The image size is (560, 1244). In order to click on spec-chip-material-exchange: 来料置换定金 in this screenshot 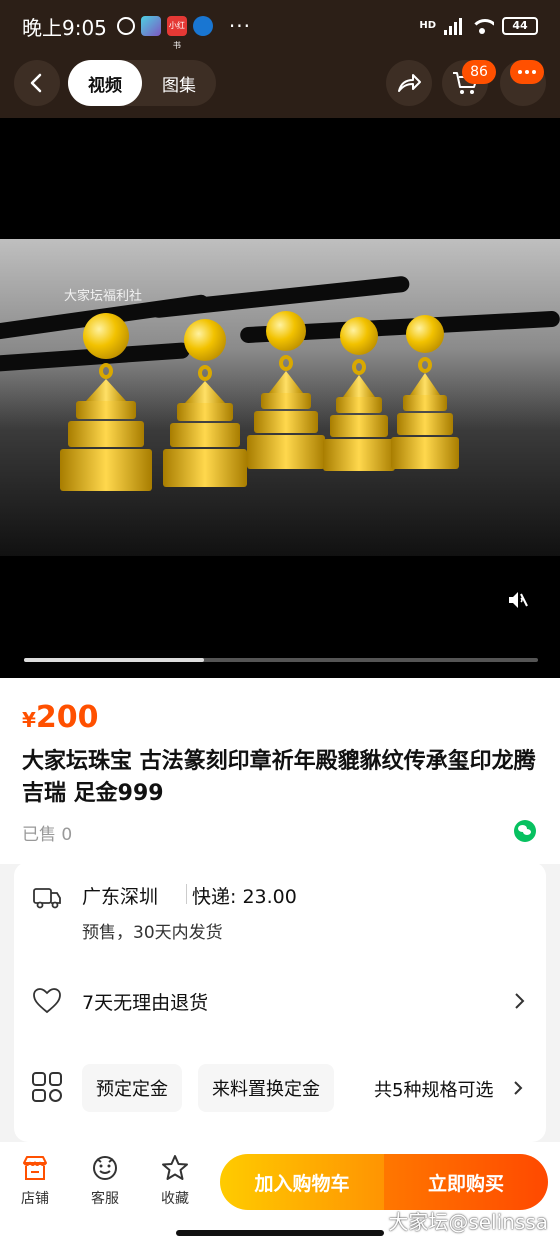, I will do `click(266, 1088)`.